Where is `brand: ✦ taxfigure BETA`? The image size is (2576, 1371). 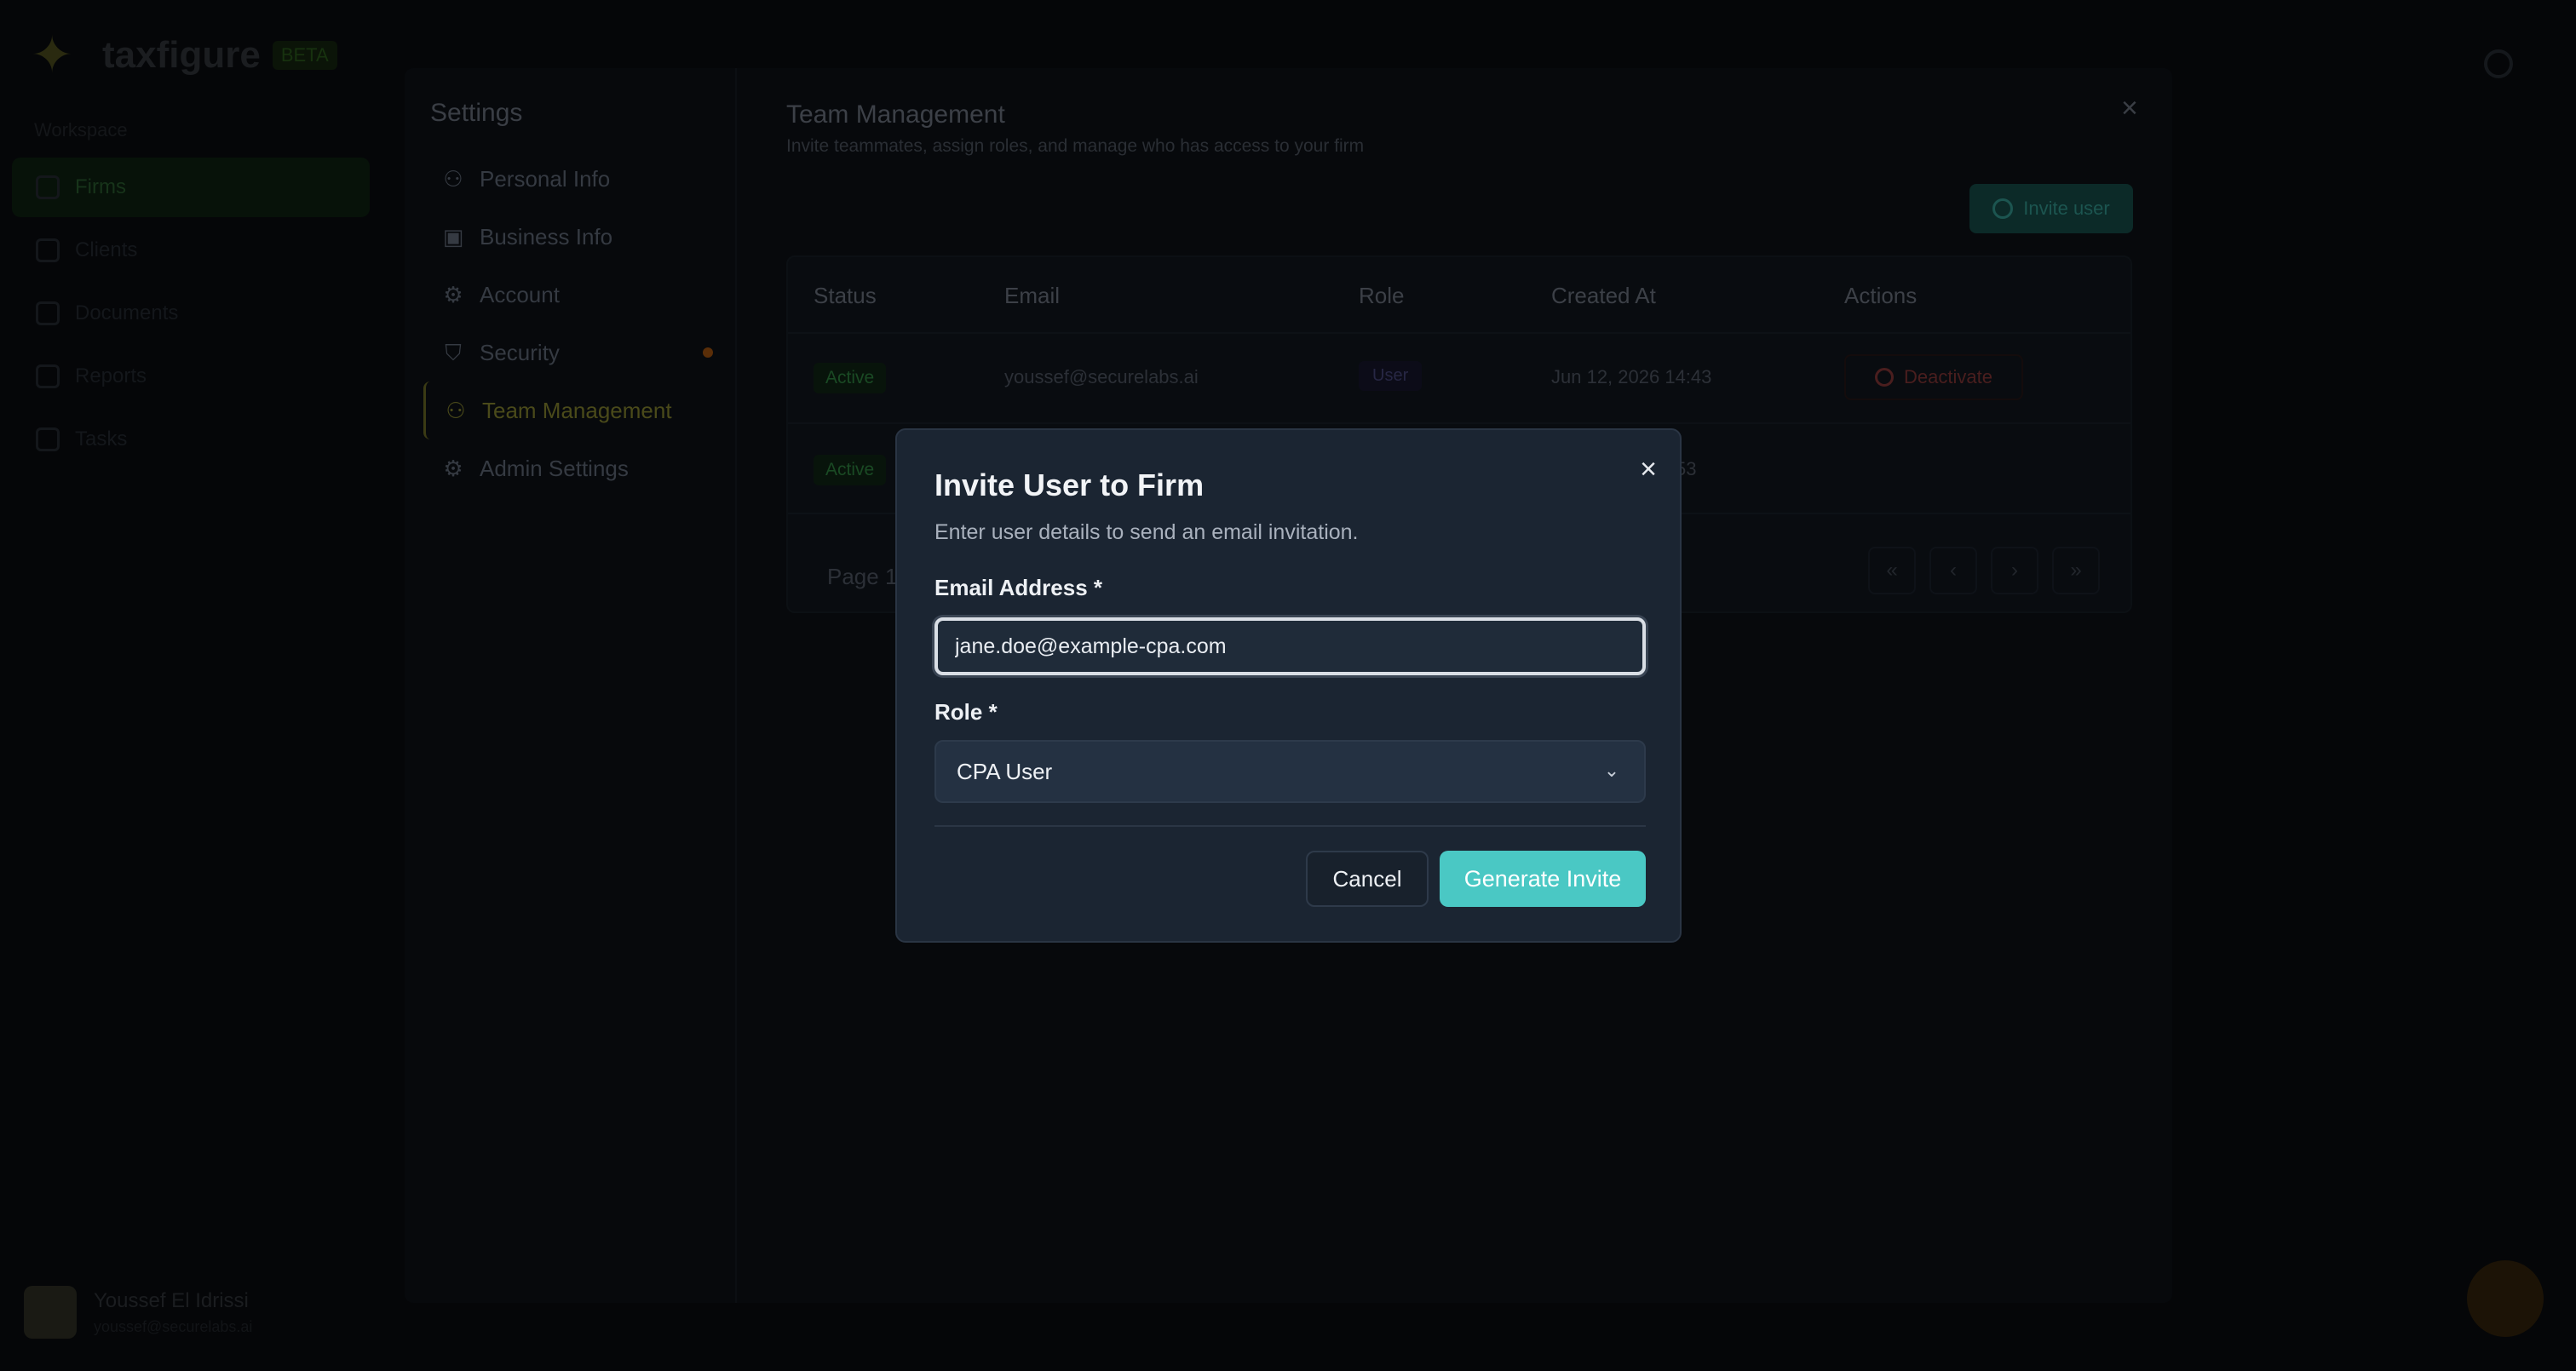
brand: ✦ taxfigure BETA is located at coordinates (184, 55).